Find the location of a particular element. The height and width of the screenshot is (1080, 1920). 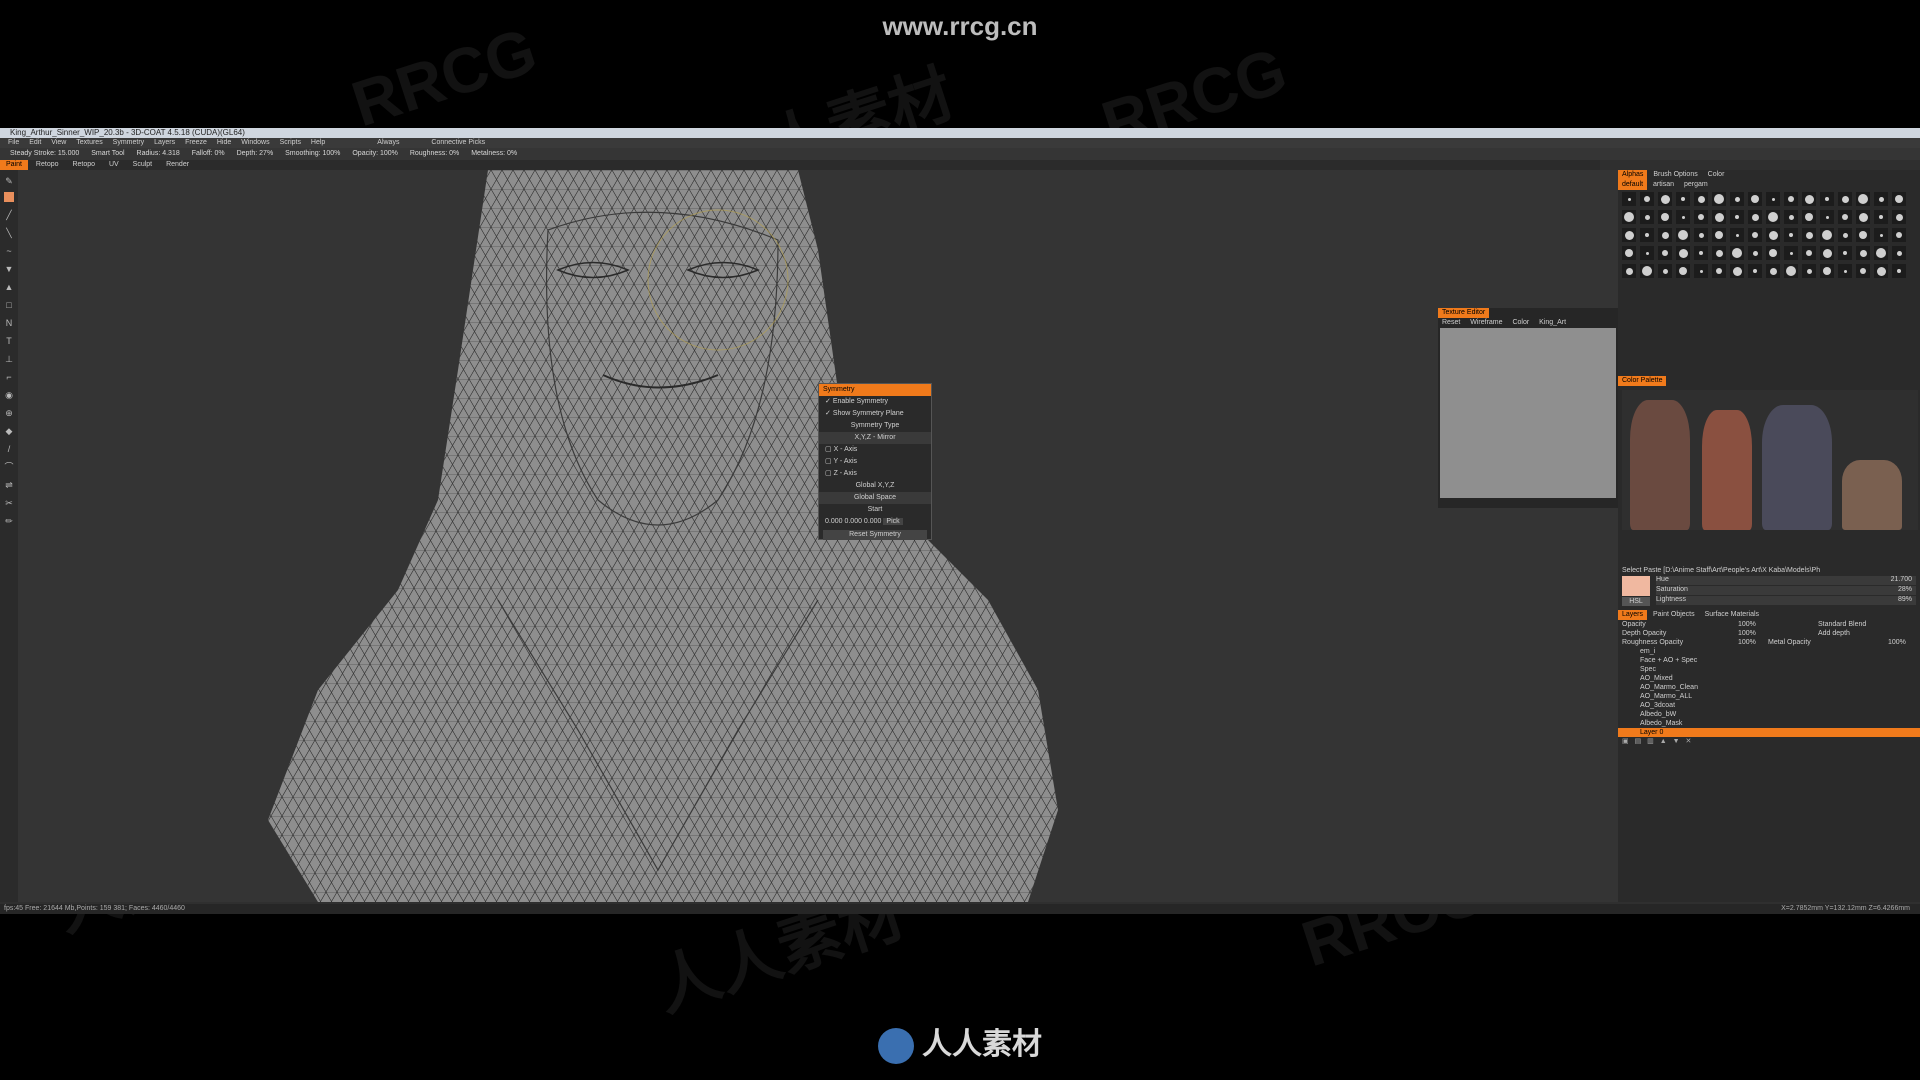

smart-tool-toggle: Smart Tool is located at coordinates (107, 153).